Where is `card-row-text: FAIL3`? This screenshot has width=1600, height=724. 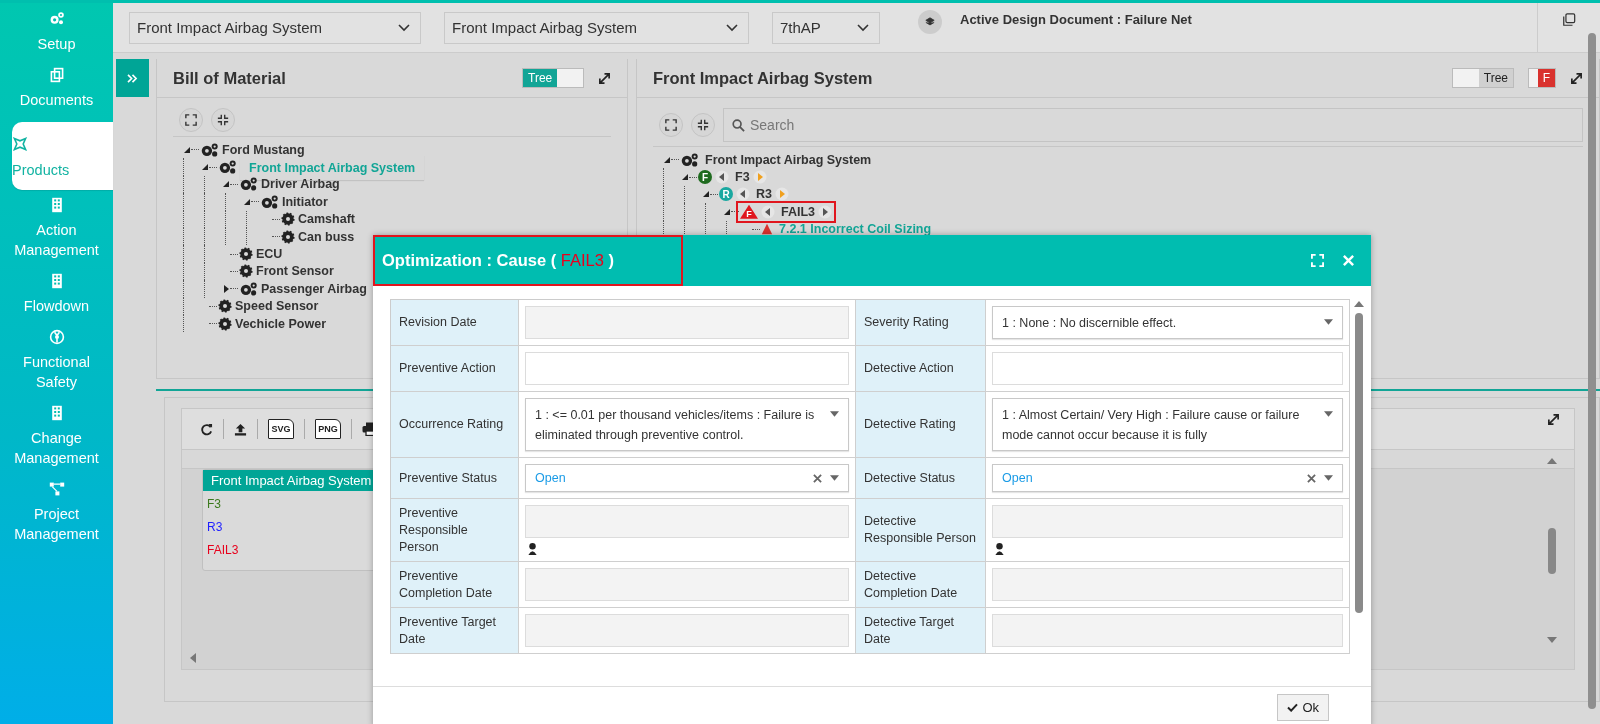
card-row-text: FAIL3 is located at coordinates (223, 550).